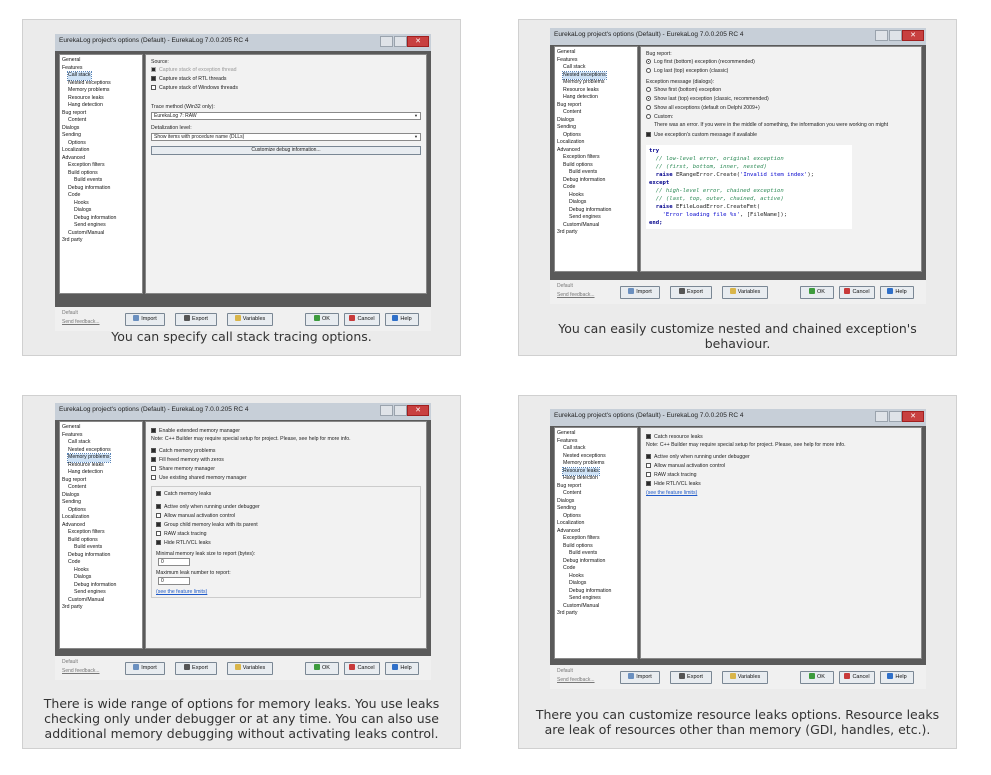 Image resolution: width=991 pixels, height=775 pixels. What do you see at coordinates (101, 571) in the screenshot?
I see `tree-item: Hooks` at bounding box center [101, 571].